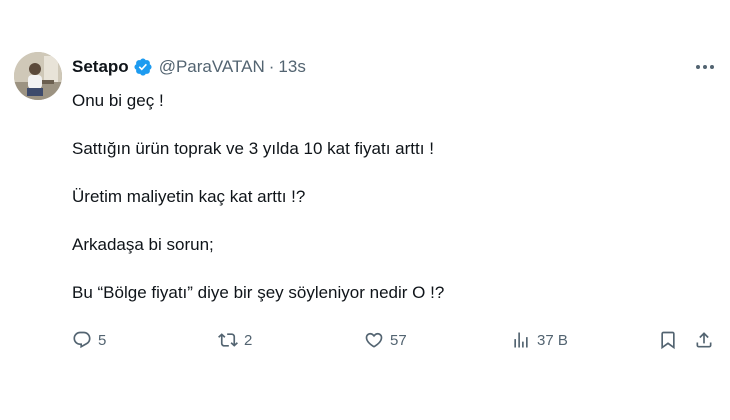  What do you see at coordinates (212, 67) in the screenshot?
I see `user-handle: @ParaVATAN` at bounding box center [212, 67].